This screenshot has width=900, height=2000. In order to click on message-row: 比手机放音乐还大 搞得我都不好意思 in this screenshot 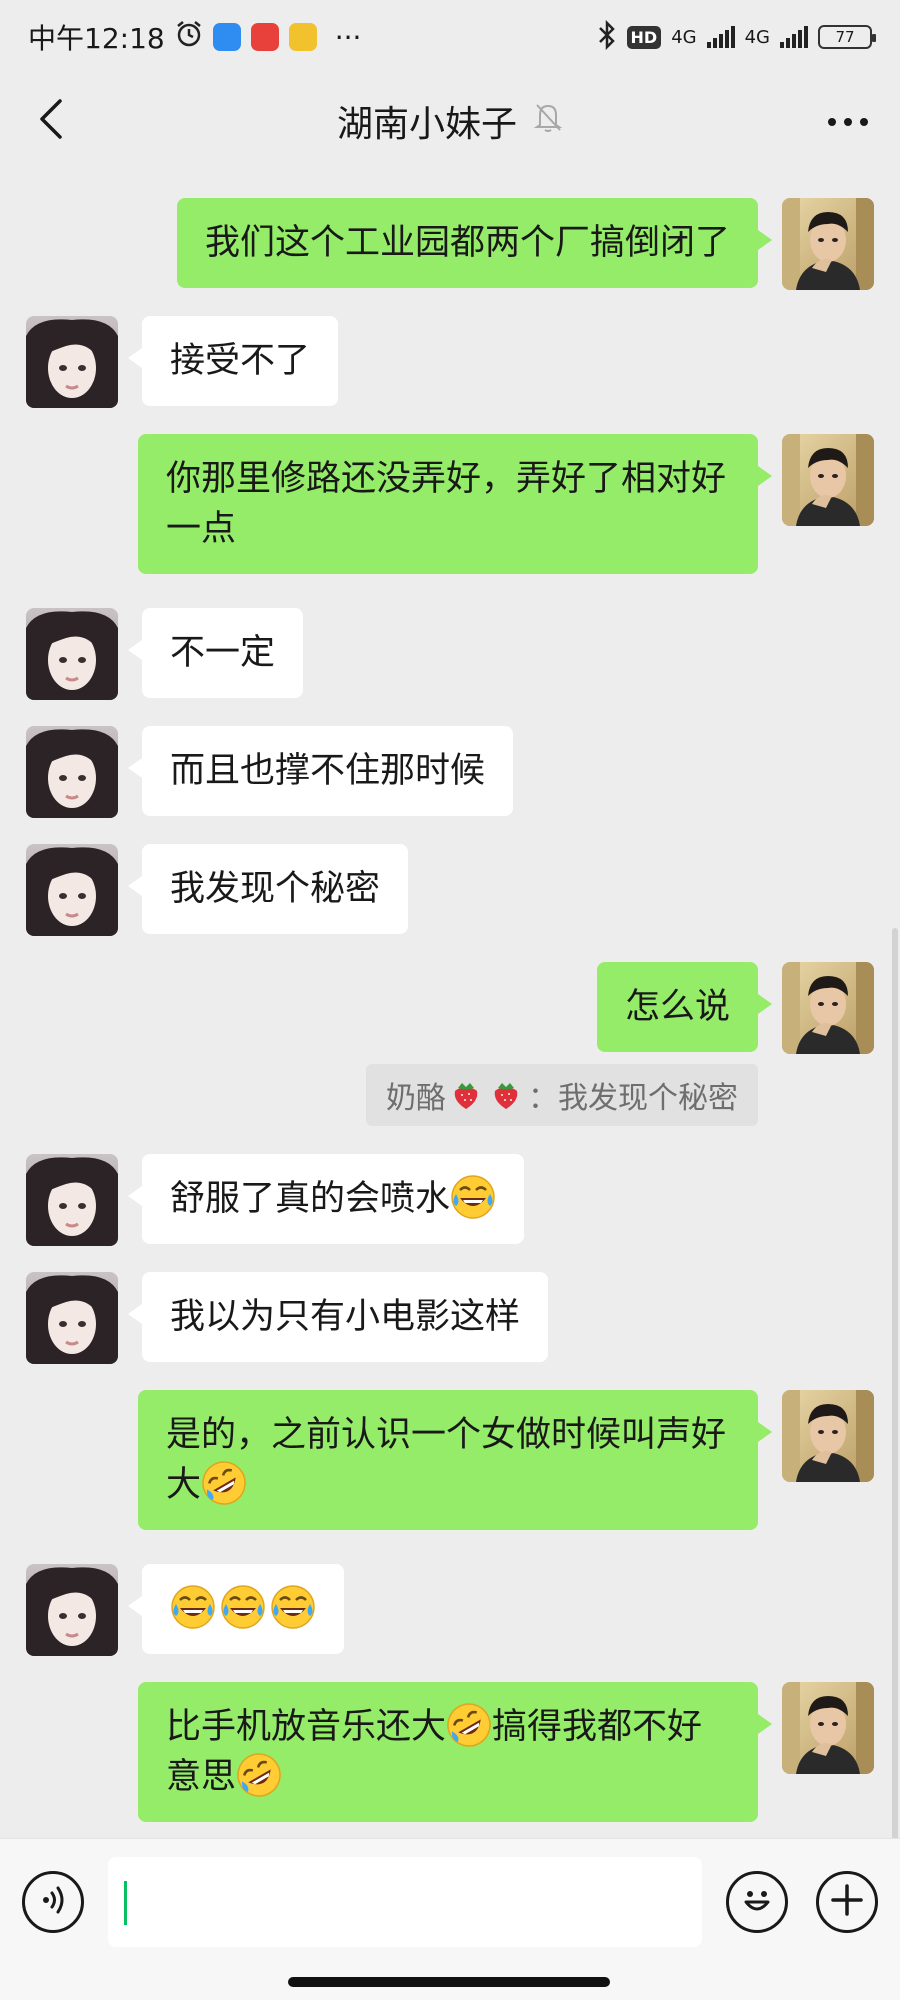, I will do `click(506, 1752)`.